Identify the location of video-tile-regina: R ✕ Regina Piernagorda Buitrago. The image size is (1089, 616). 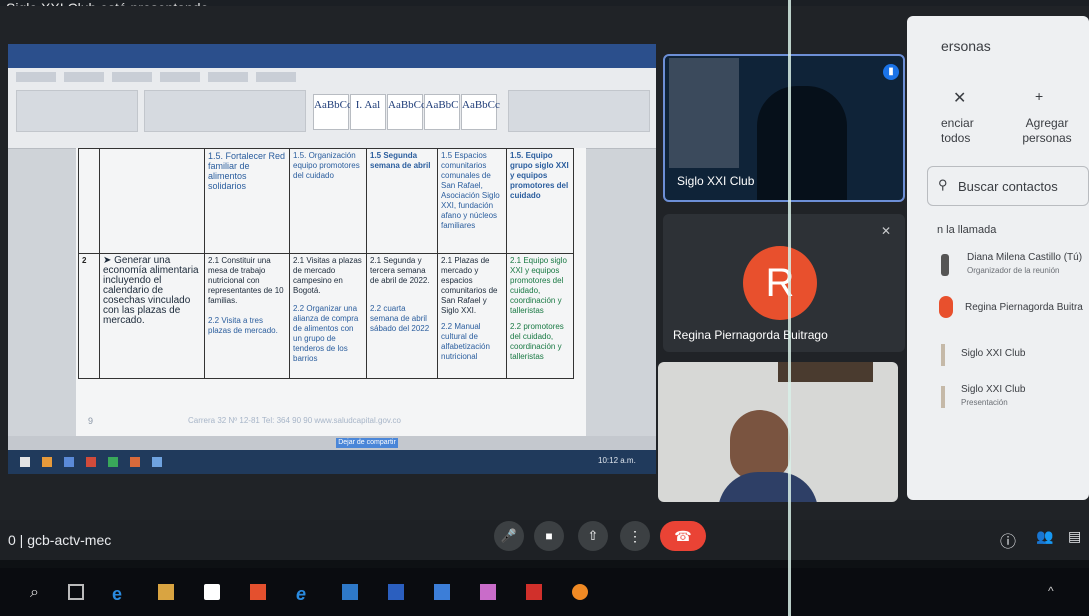
(784, 283).